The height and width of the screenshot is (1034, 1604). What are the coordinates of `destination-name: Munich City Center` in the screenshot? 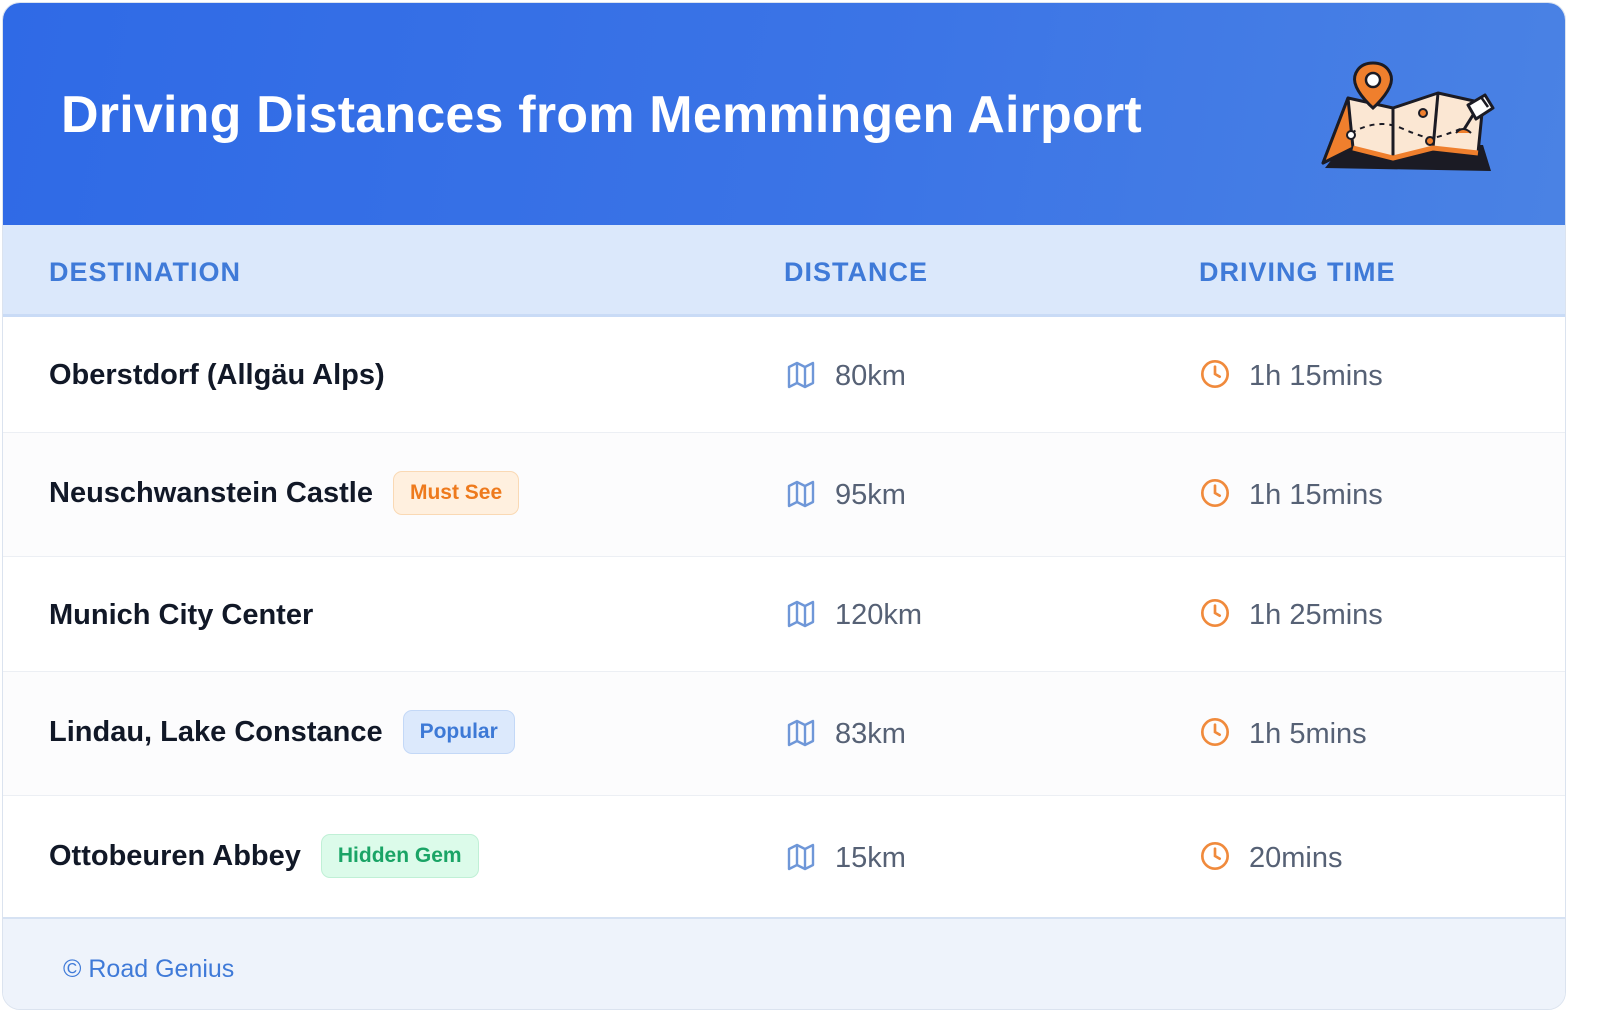 It's located at (181, 615).